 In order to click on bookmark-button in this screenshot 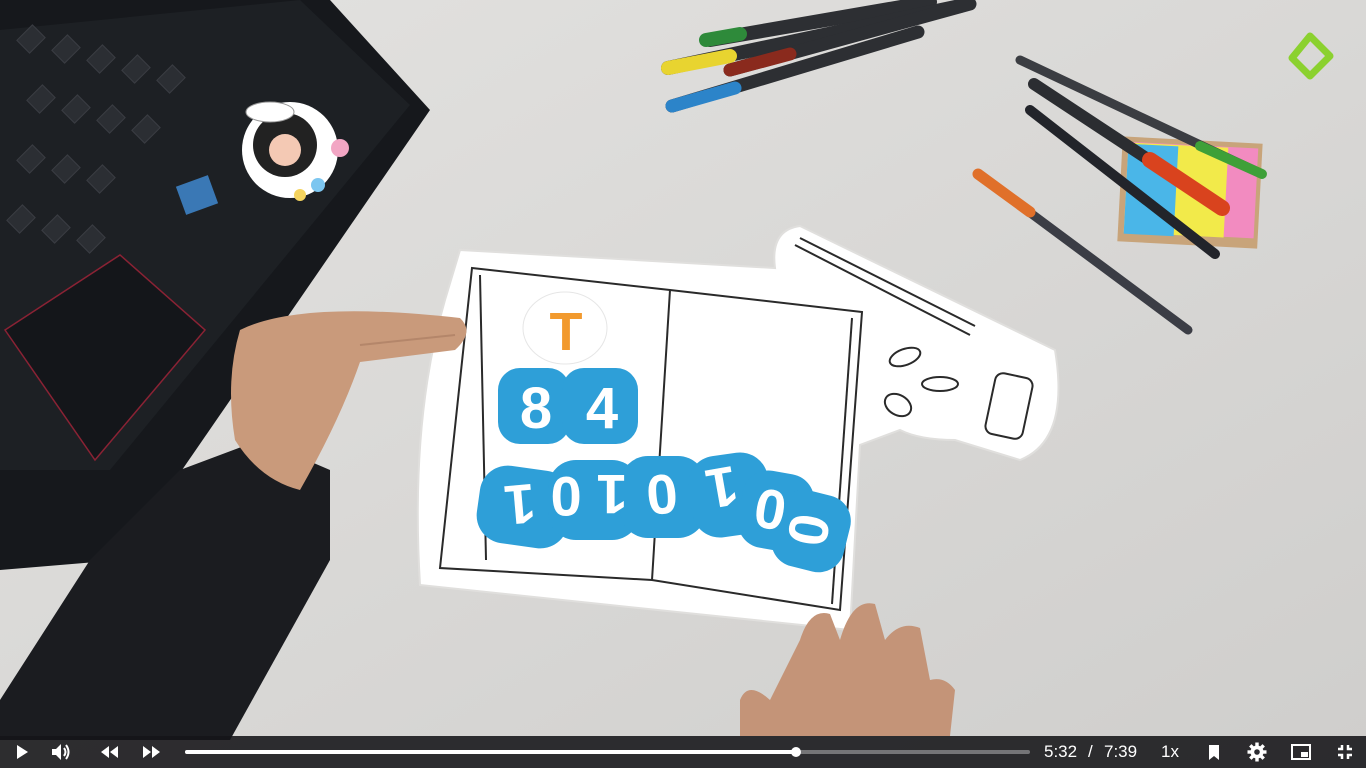, I will do `click(1214, 752)`.